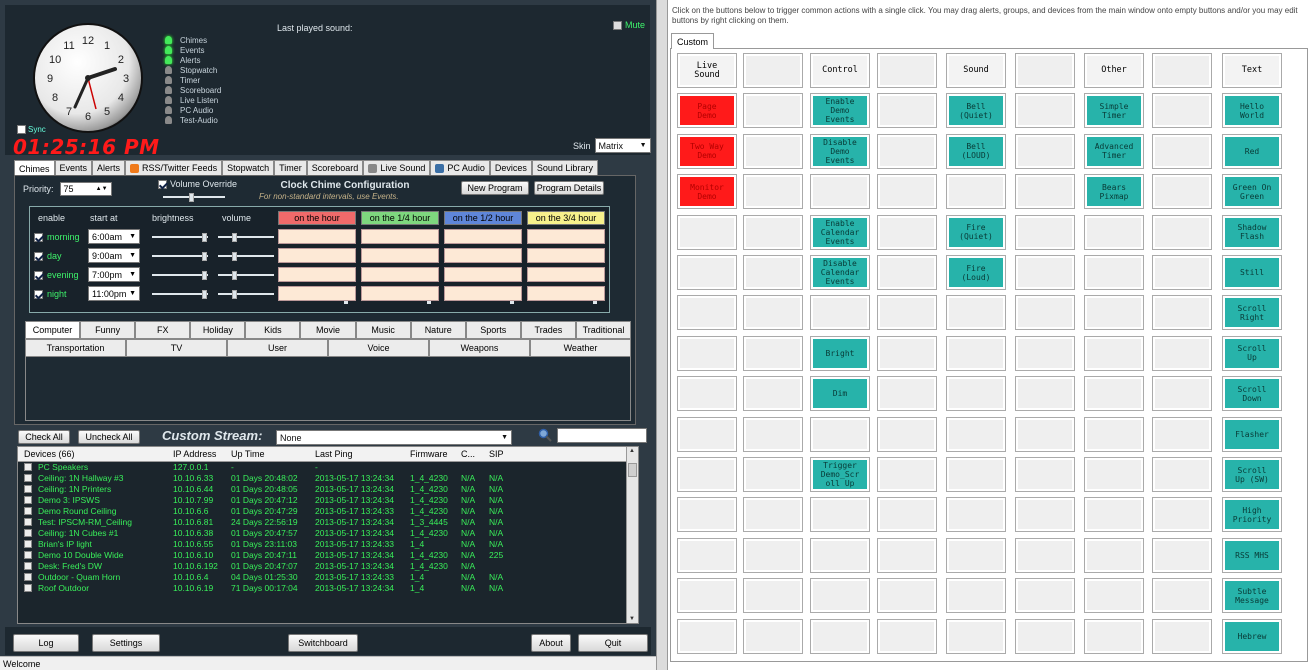  I want to click on pane-splitter, so click(662, 335).